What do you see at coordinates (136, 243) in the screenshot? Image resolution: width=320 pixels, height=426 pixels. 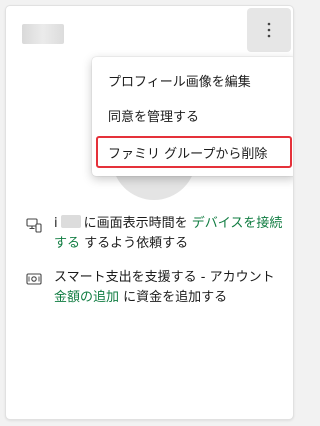 I see `screen-time-text-end: するよう依頼する` at bounding box center [136, 243].